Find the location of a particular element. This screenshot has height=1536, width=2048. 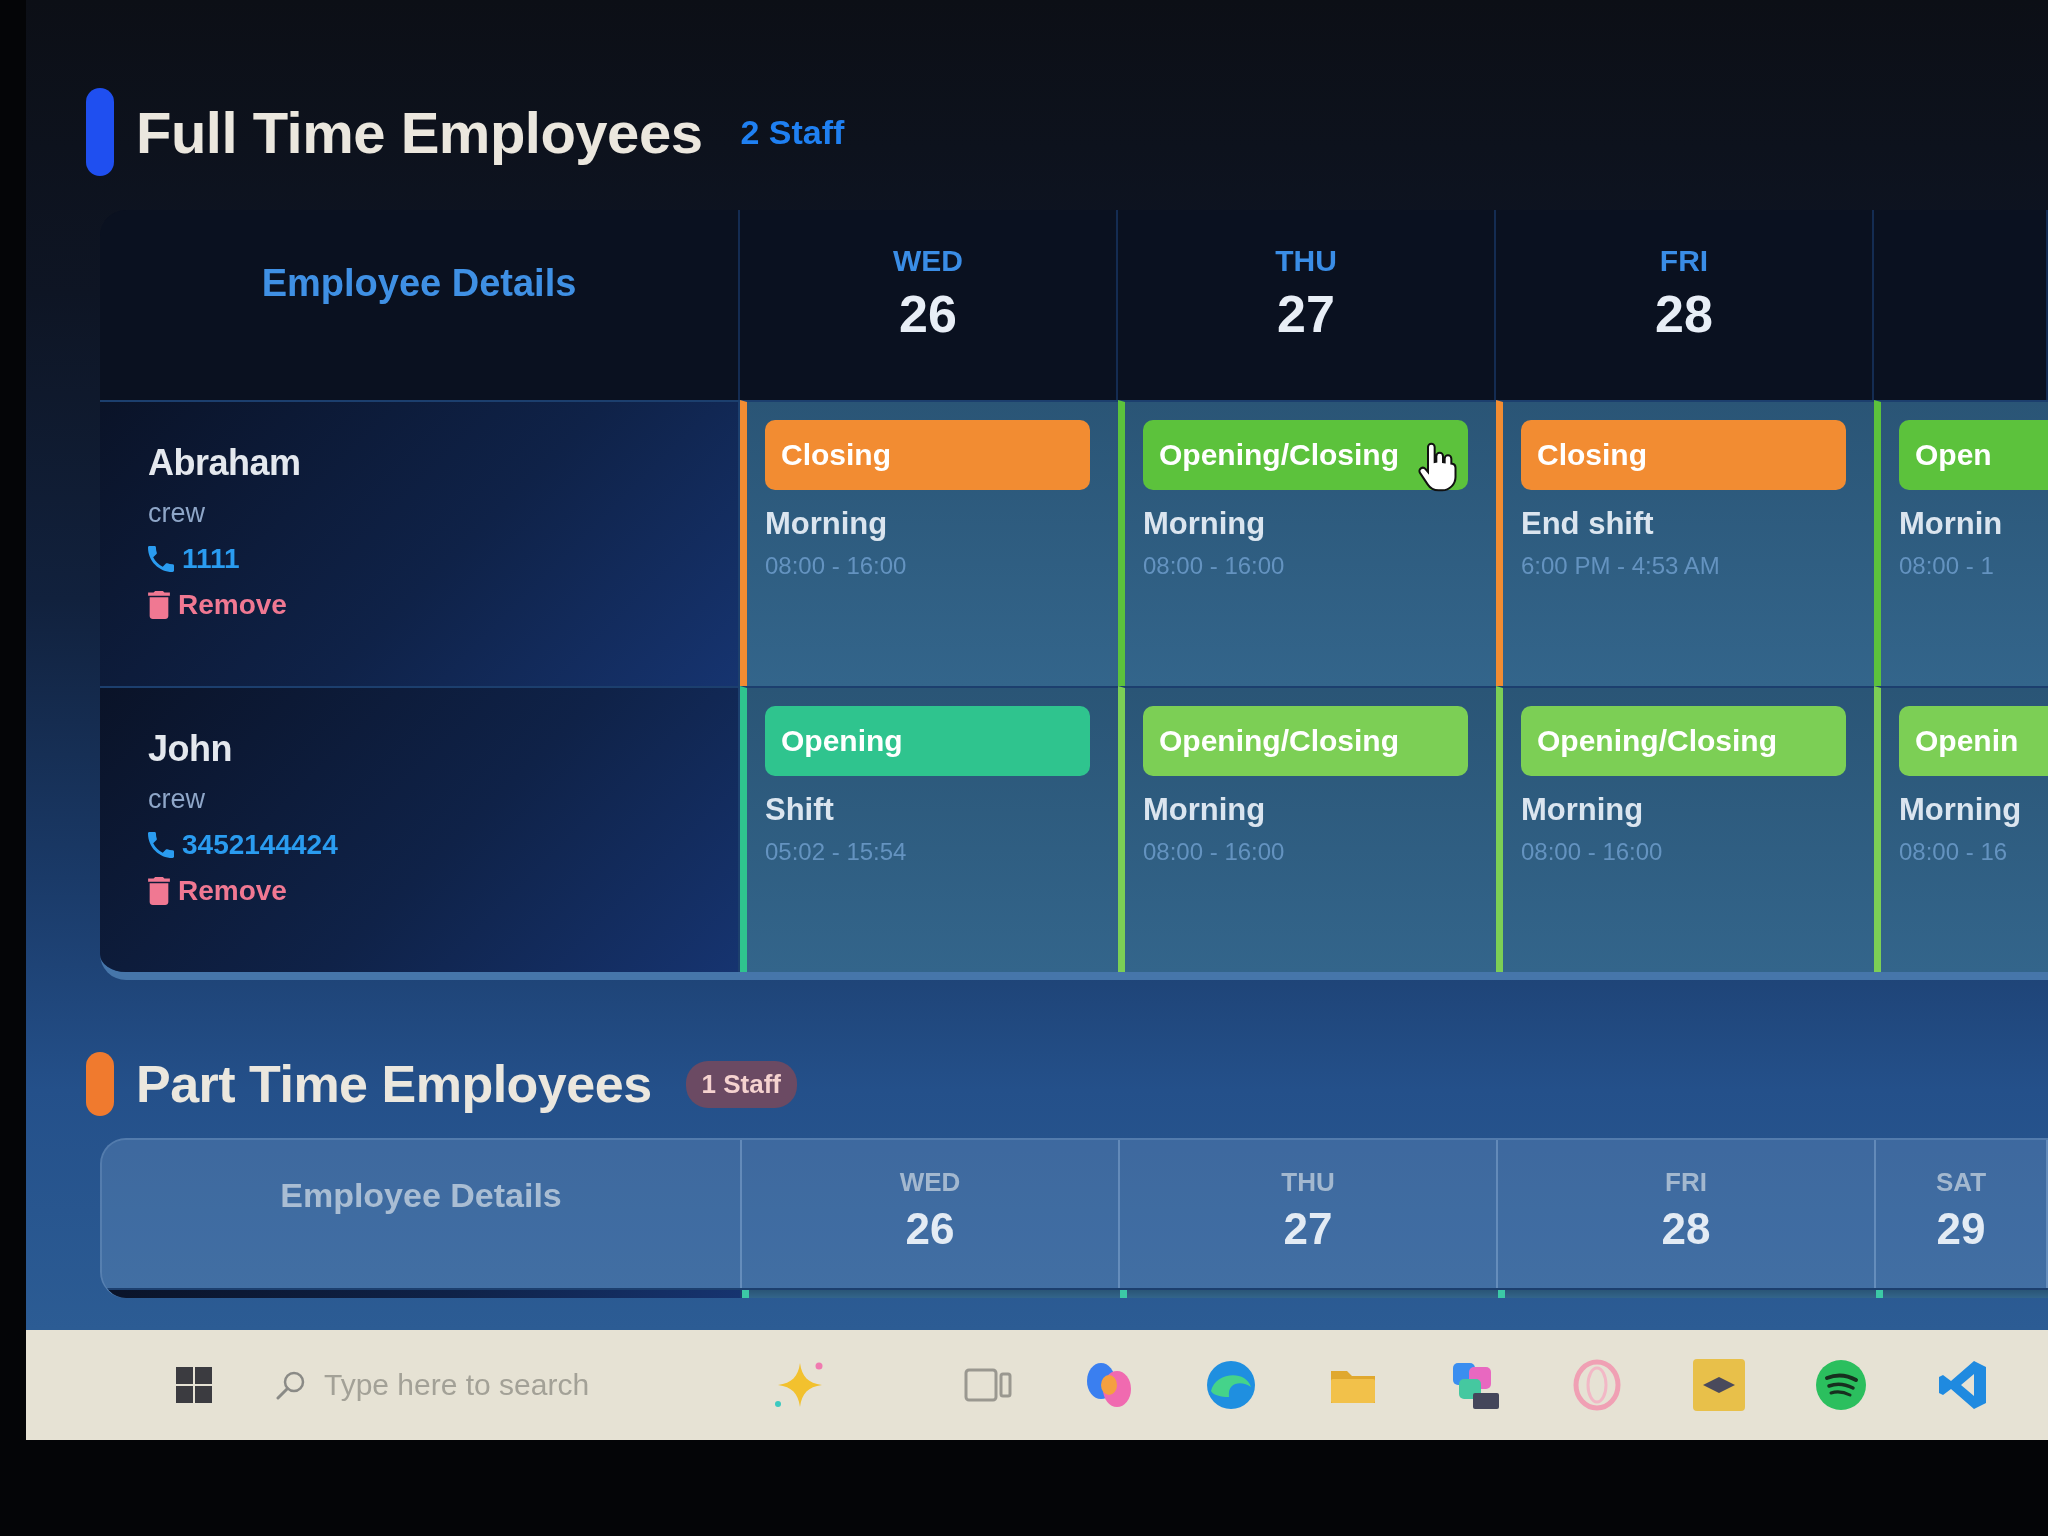

shift-tag: Openin is located at coordinates (1973, 741).